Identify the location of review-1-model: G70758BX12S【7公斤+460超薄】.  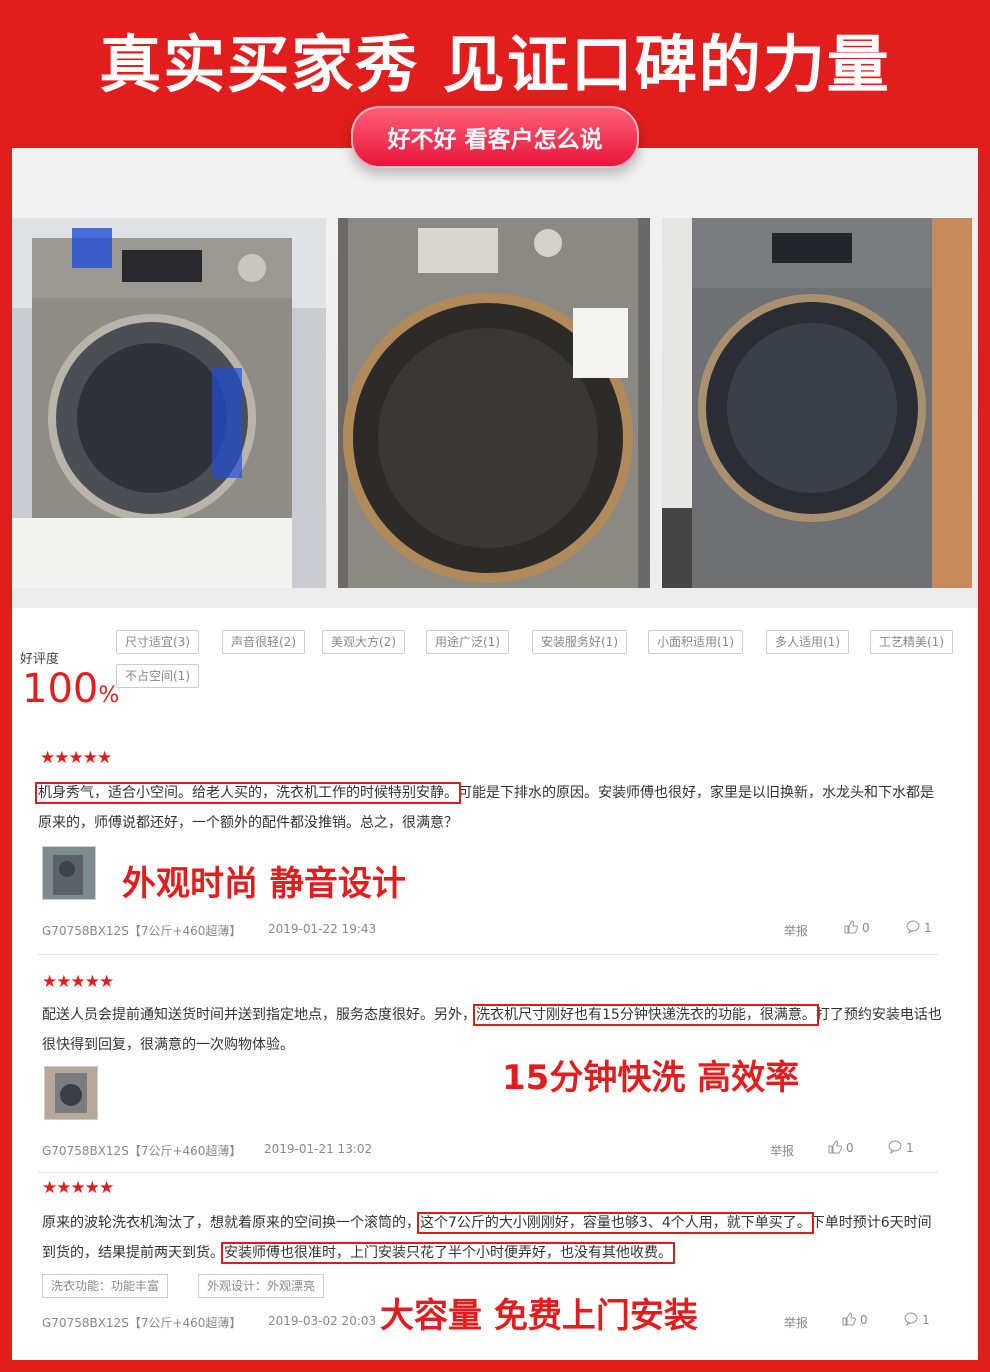
(142, 931).